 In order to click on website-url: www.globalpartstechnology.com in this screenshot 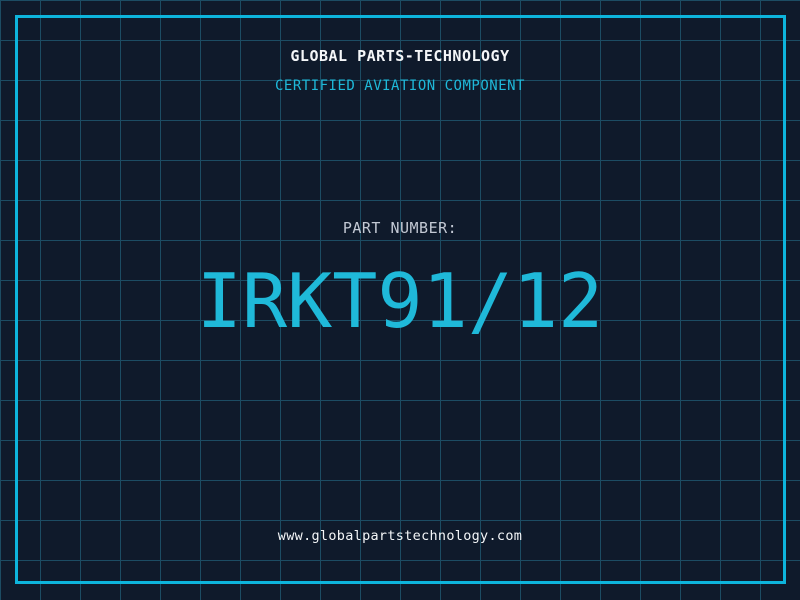, I will do `click(400, 536)`.